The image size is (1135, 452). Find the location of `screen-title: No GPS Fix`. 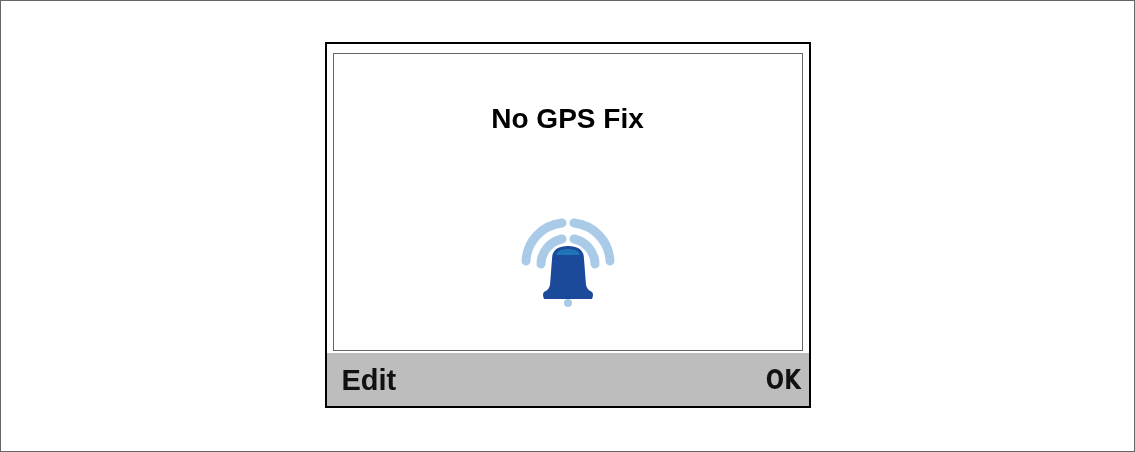

screen-title: No GPS Fix is located at coordinates (567, 119).